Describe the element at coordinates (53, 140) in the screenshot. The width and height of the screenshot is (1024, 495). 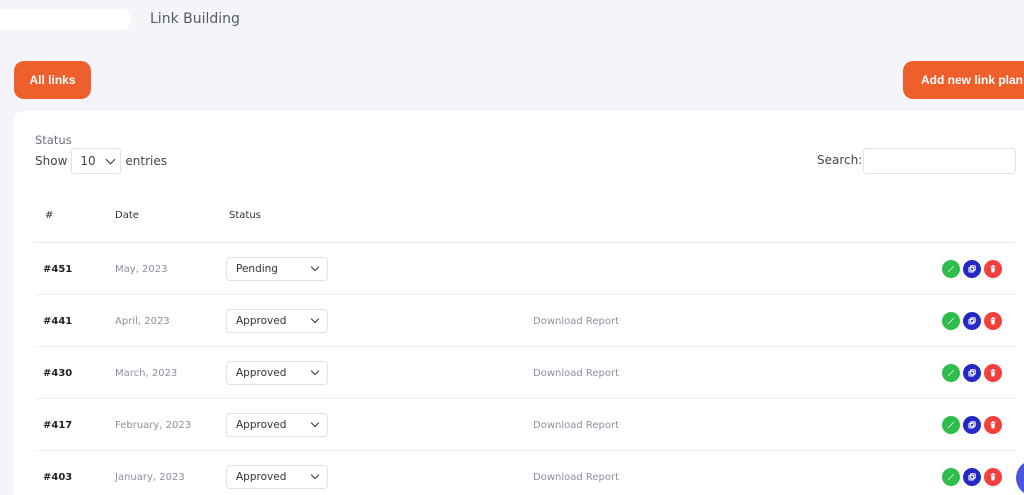
I see `status-filter-label: Status` at that location.